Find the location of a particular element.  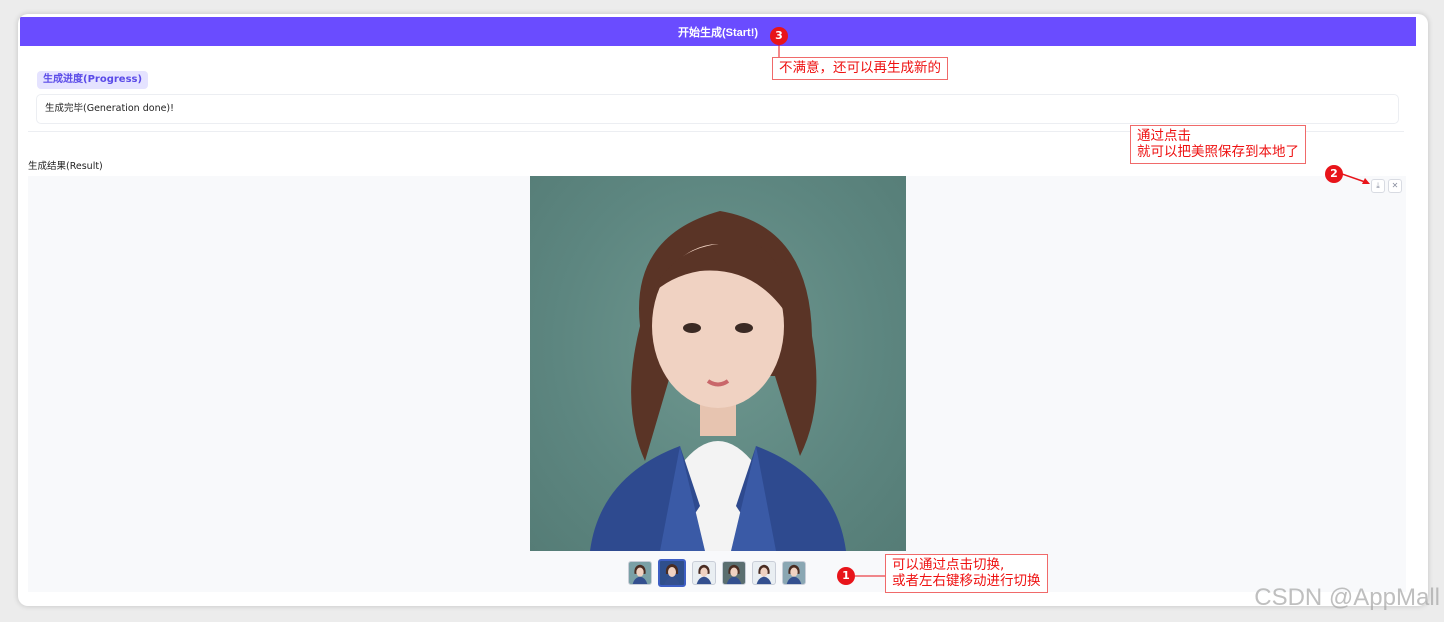

annotation-note-1: 可以通过点击切换, 或者左右键移动进行切换 is located at coordinates (966, 573).